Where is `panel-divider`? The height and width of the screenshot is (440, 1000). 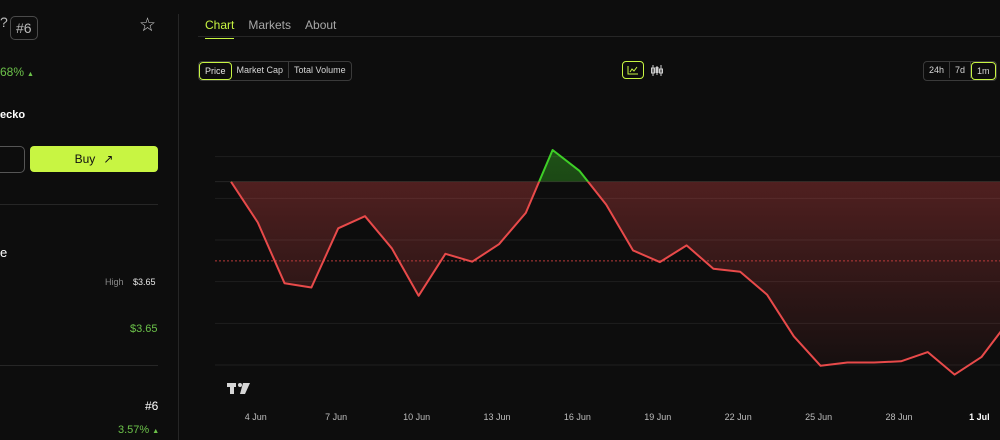 panel-divider is located at coordinates (178, 227).